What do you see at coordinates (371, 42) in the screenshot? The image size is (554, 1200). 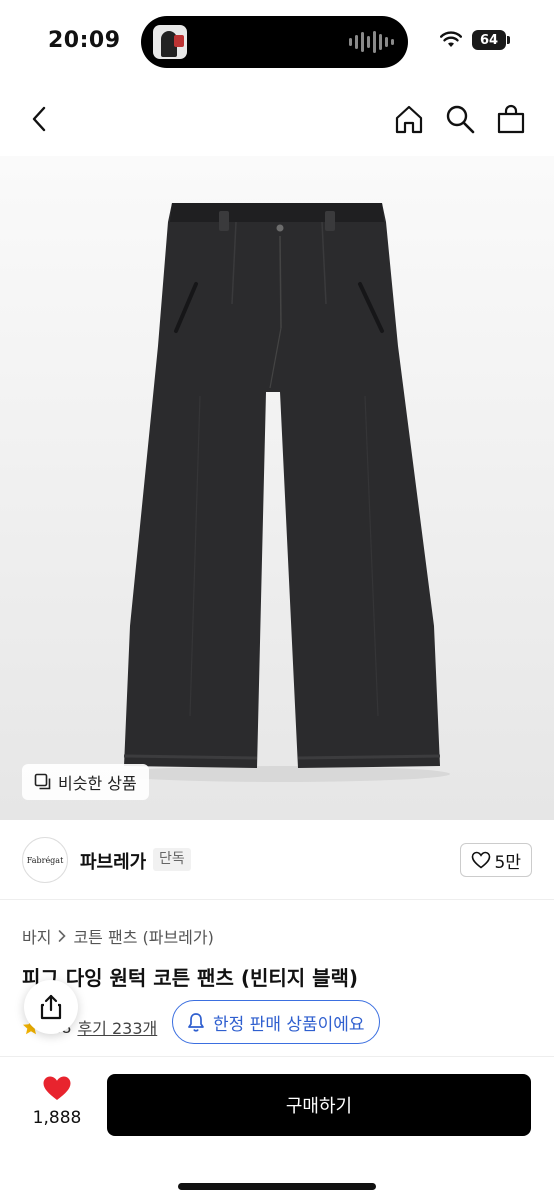 I see `audio-waveform-icon` at bounding box center [371, 42].